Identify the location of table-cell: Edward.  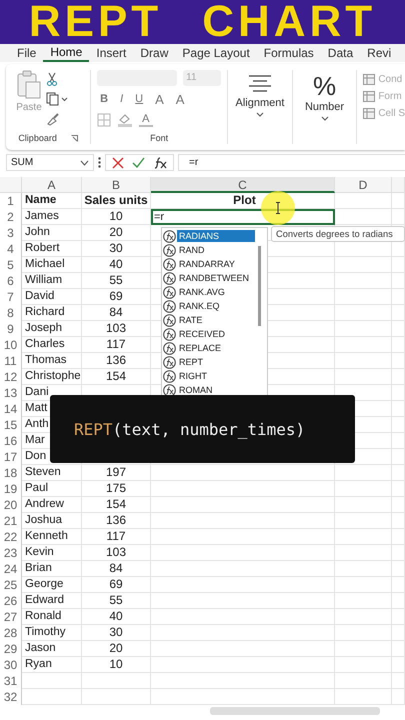
(52, 601).